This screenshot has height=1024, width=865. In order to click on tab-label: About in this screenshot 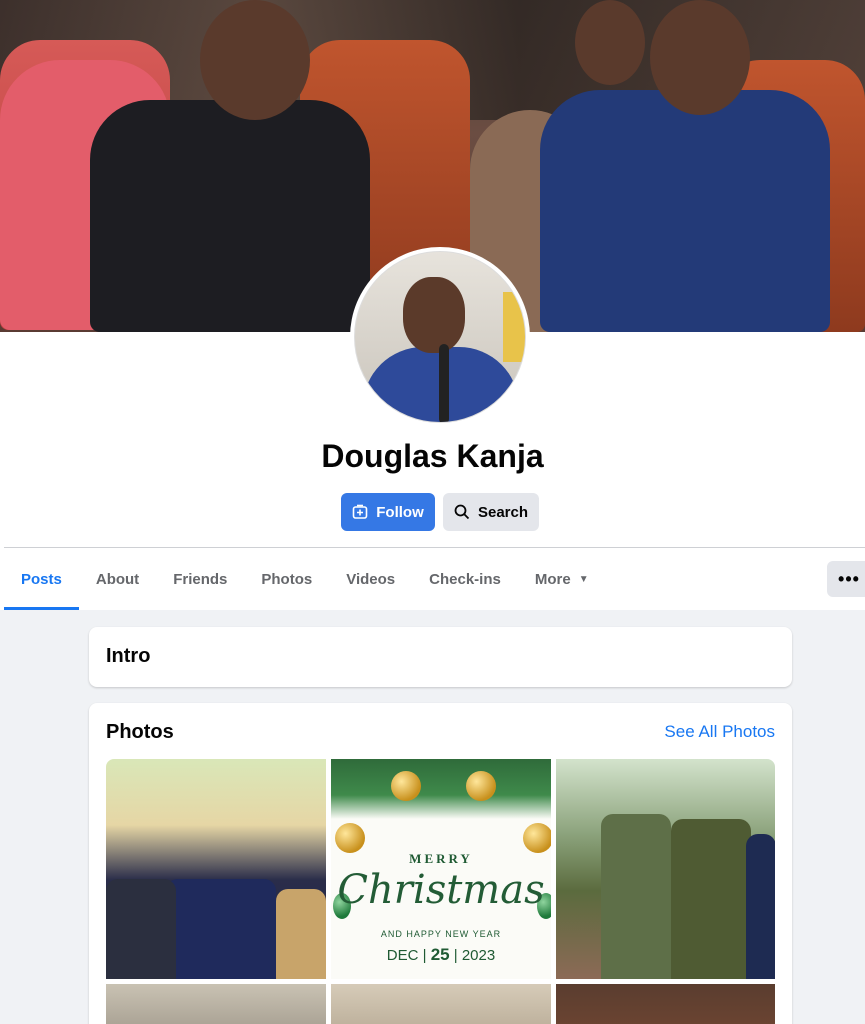, I will do `click(117, 579)`.